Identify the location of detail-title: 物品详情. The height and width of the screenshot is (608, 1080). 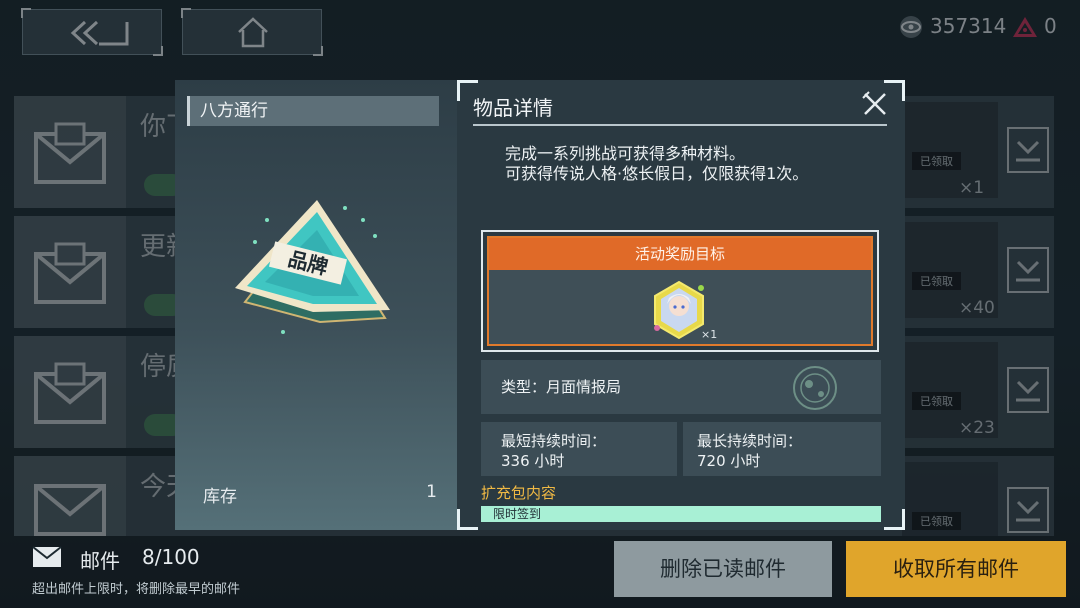
(513, 108).